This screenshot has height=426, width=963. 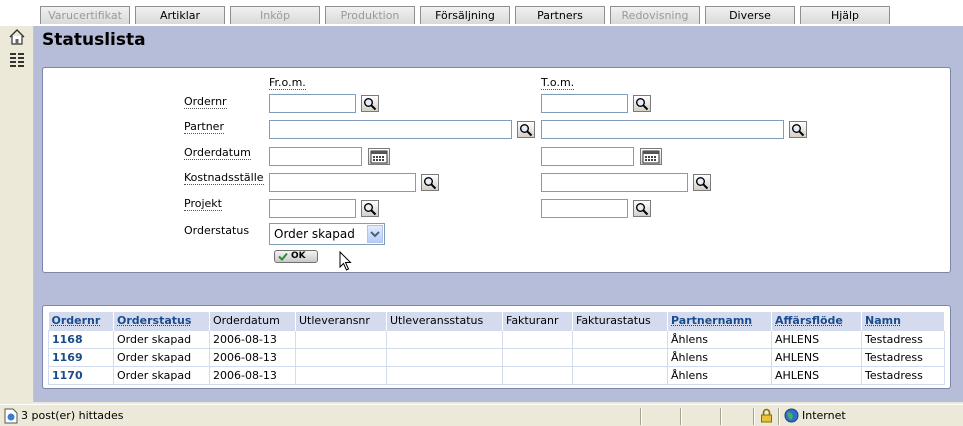 What do you see at coordinates (17, 37) in the screenshot?
I see `home-icon` at bounding box center [17, 37].